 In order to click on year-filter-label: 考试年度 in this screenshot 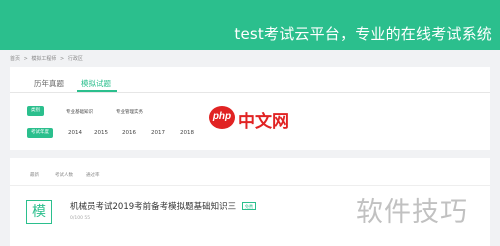, I will do `click(40, 133)`.